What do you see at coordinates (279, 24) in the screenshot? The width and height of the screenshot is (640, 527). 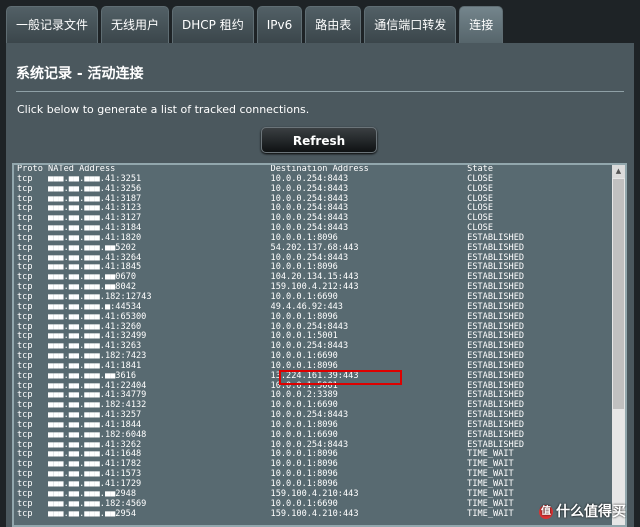 I see `tab-ipv6: IPv6` at bounding box center [279, 24].